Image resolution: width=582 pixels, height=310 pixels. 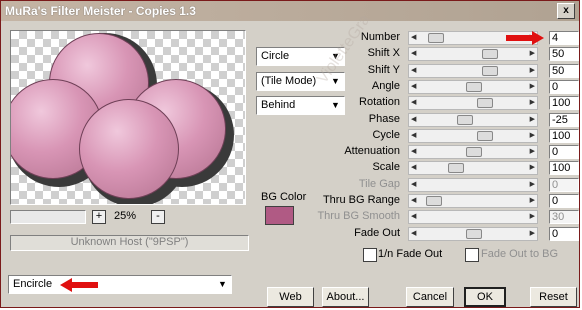 What do you see at coordinates (100, 11) in the screenshot?
I see `window-title: MuRa's Filter Meister - Copies 1.3` at bounding box center [100, 11].